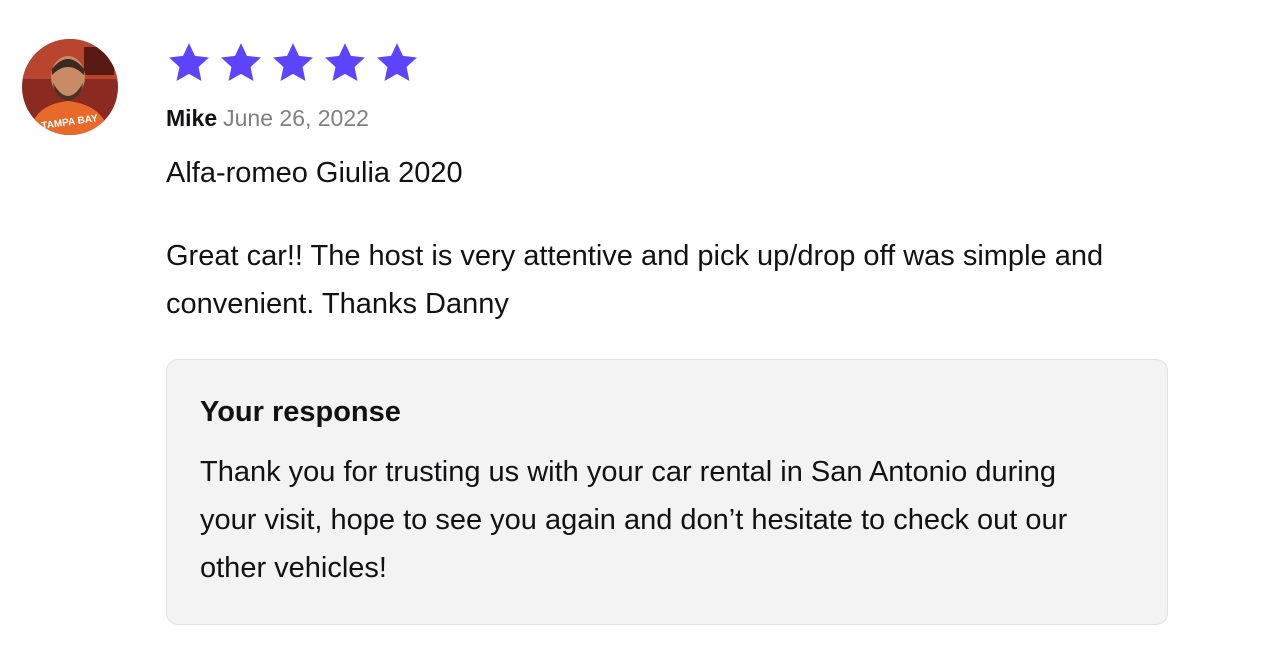 The width and height of the screenshot is (1262, 664). What do you see at coordinates (296, 118) in the screenshot?
I see `review-date: June 26, 2022` at bounding box center [296, 118].